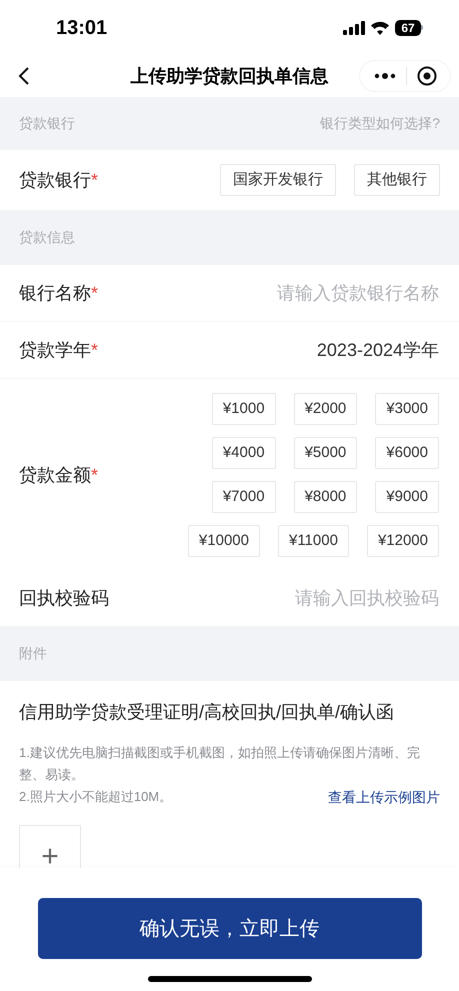  I want to click on close-icon, so click(427, 76).